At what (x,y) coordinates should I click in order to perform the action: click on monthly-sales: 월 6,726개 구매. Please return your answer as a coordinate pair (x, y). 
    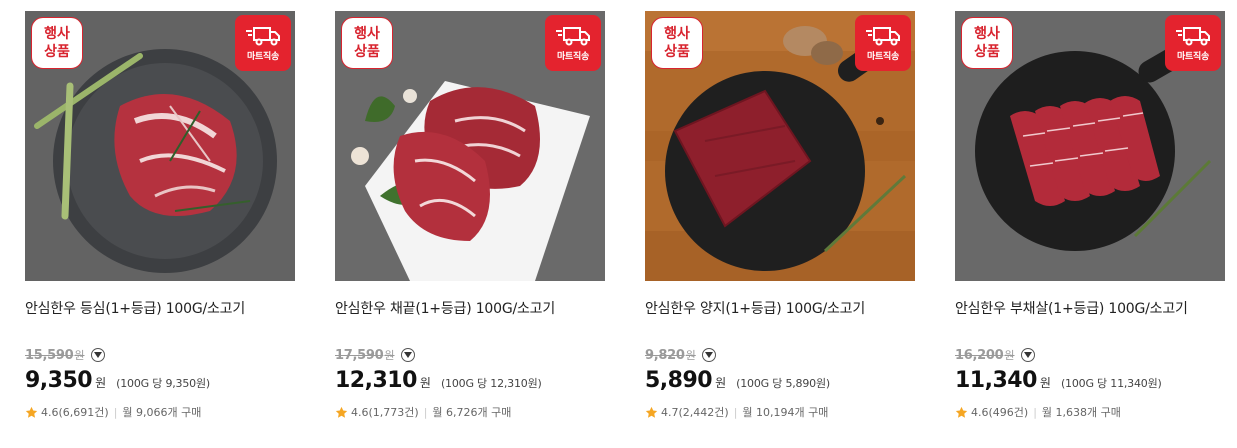
    Looking at the image, I should click on (472, 412).